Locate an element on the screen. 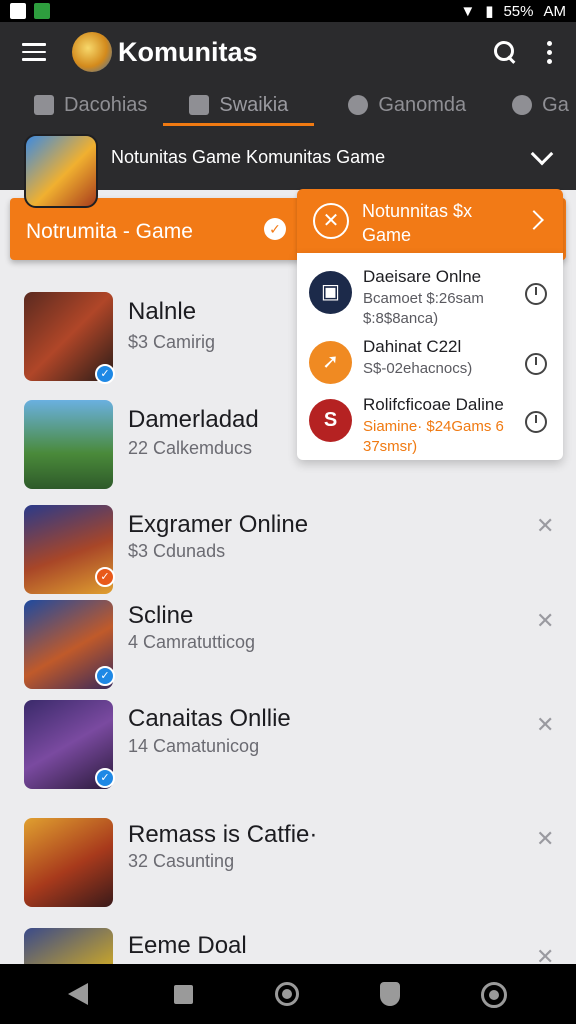 The image size is (576, 1024). popup-title: Notunnitas $x Game is located at coordinates (417, 223).